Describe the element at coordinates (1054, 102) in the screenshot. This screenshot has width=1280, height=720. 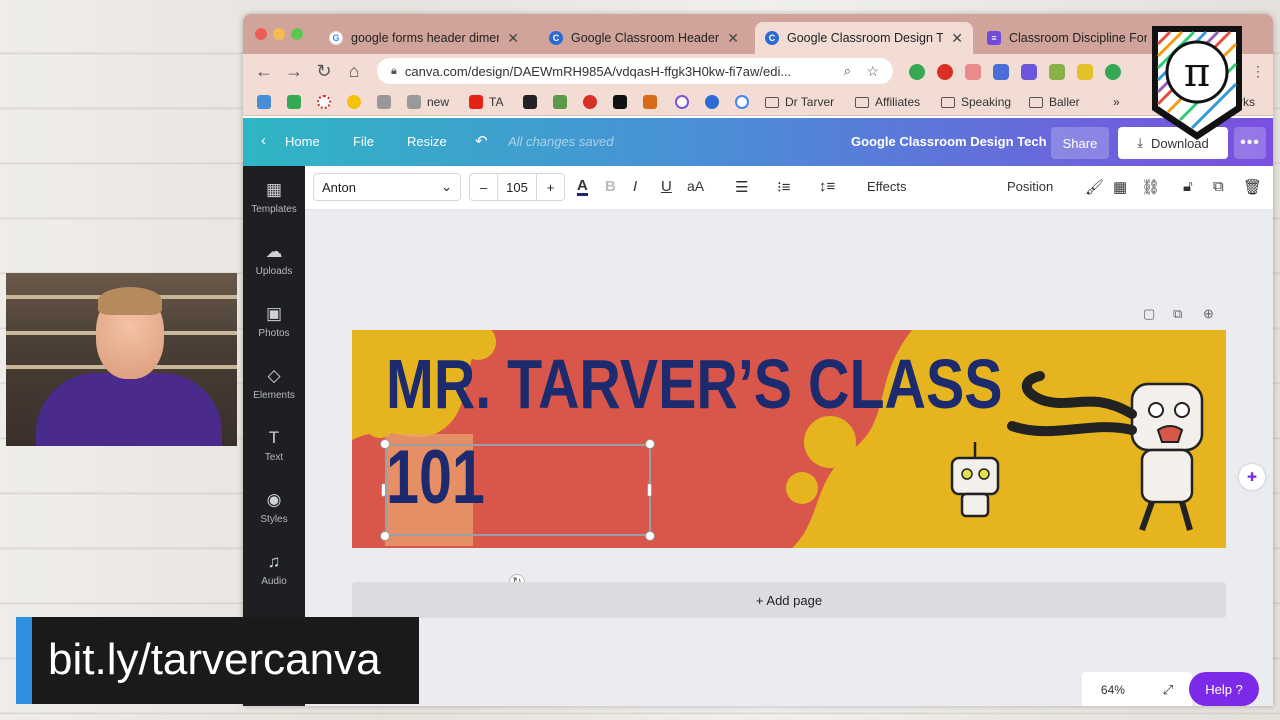
I see `bookmark-folder-baller: Baller` at that location.